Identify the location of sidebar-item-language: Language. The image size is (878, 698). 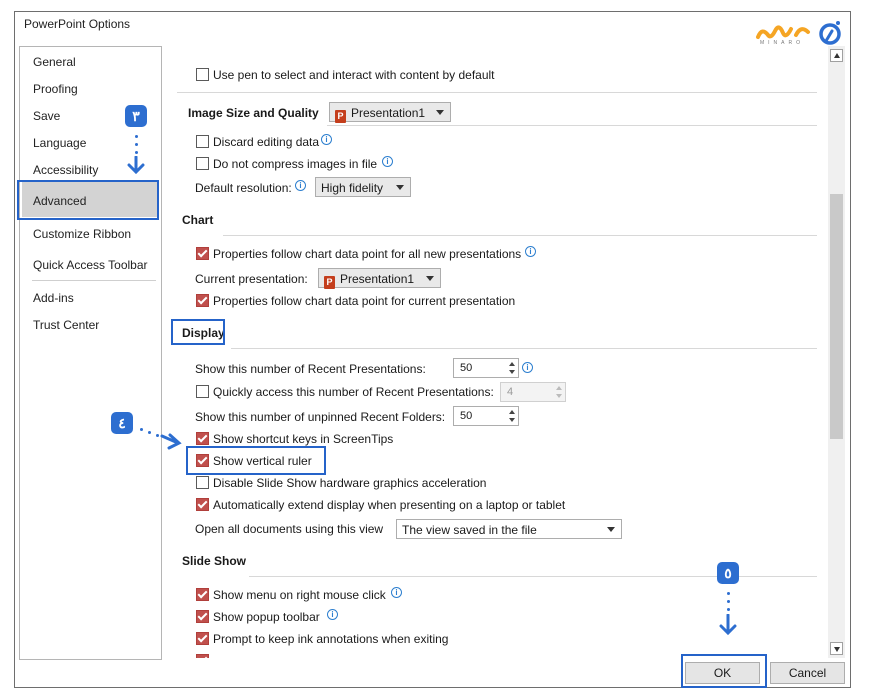
(59, 143).